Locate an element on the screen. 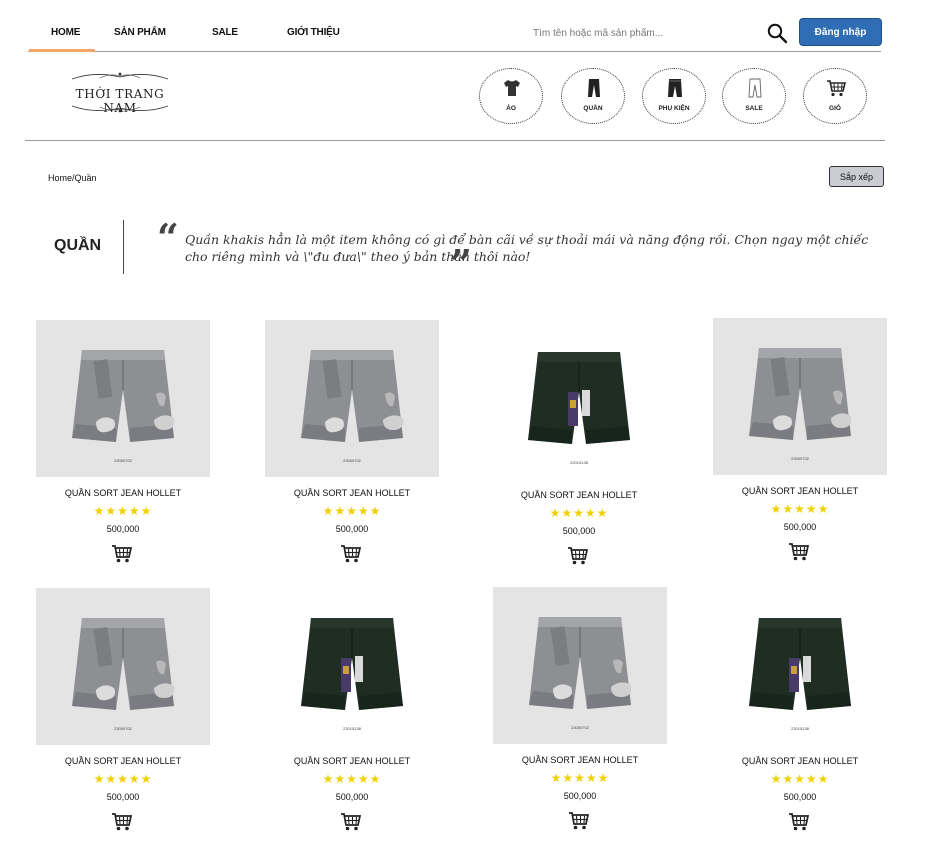 This screenshot has height=842, width=926. title-divider is located at coordinates (123, 247).